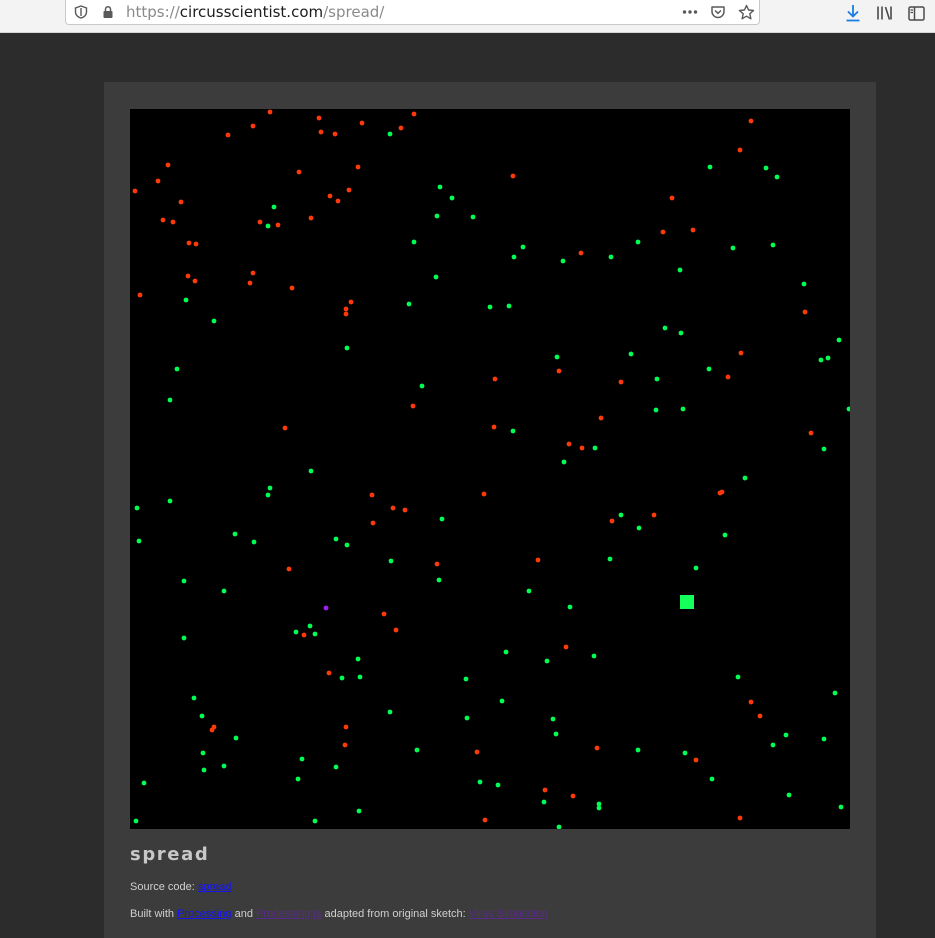 Image resolution: width=935 pixels, height=938 pixels. I want to click on and-label: and, so click(243, 914).